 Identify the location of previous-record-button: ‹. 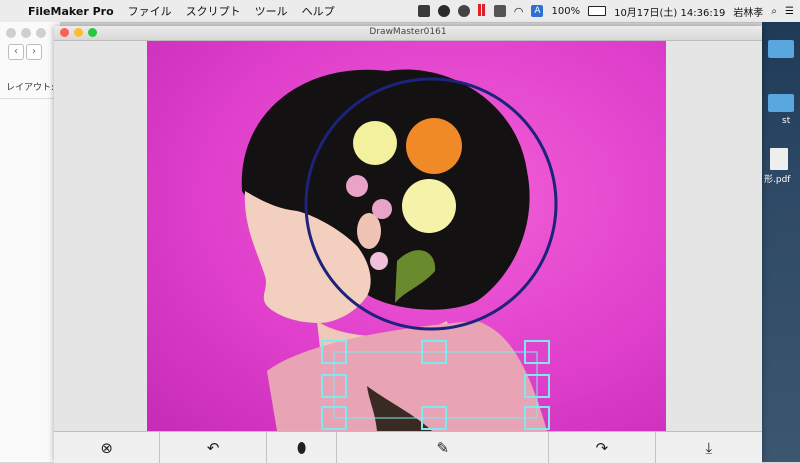
(16, 52).